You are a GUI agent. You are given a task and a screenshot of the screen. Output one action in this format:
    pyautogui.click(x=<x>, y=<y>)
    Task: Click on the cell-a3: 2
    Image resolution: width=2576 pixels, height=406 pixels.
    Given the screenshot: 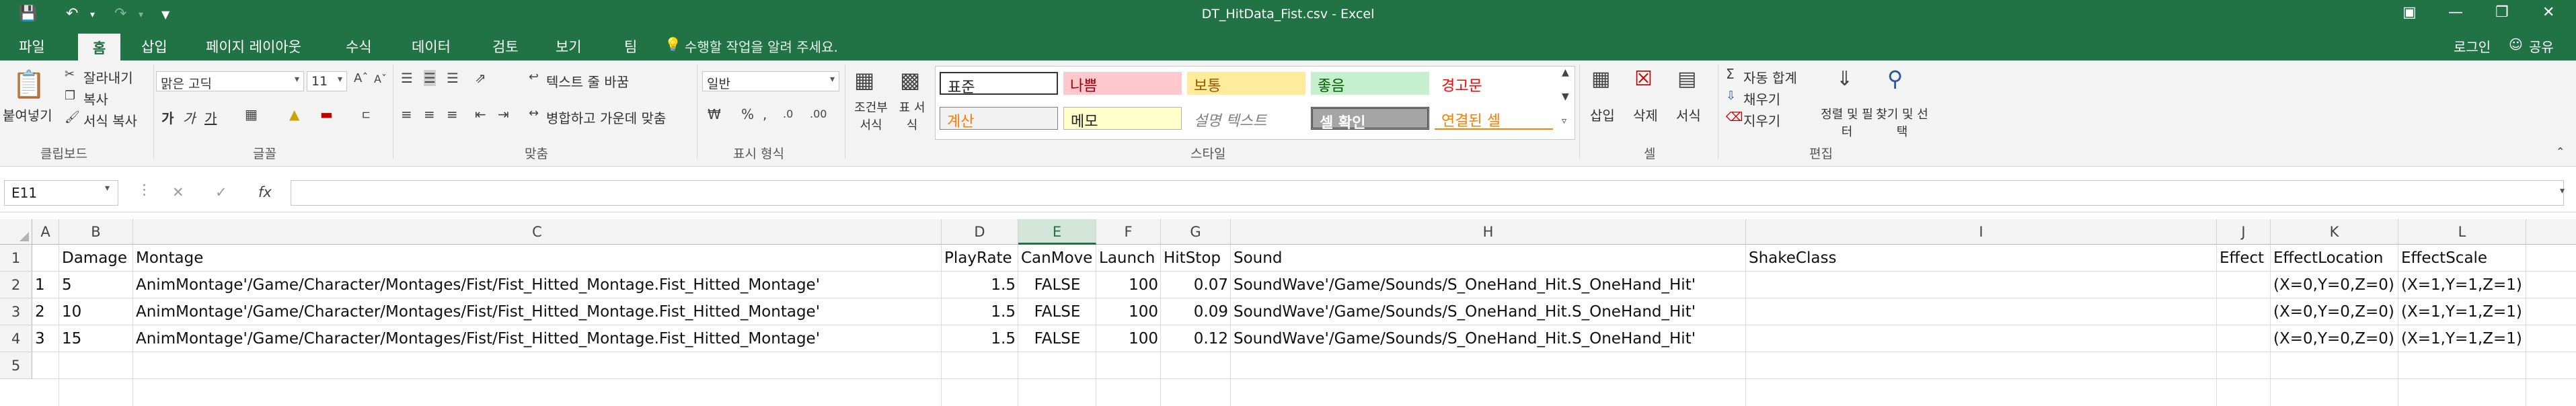 What is the action you would take?
    pyautogui.click(x=40, y=311)
    